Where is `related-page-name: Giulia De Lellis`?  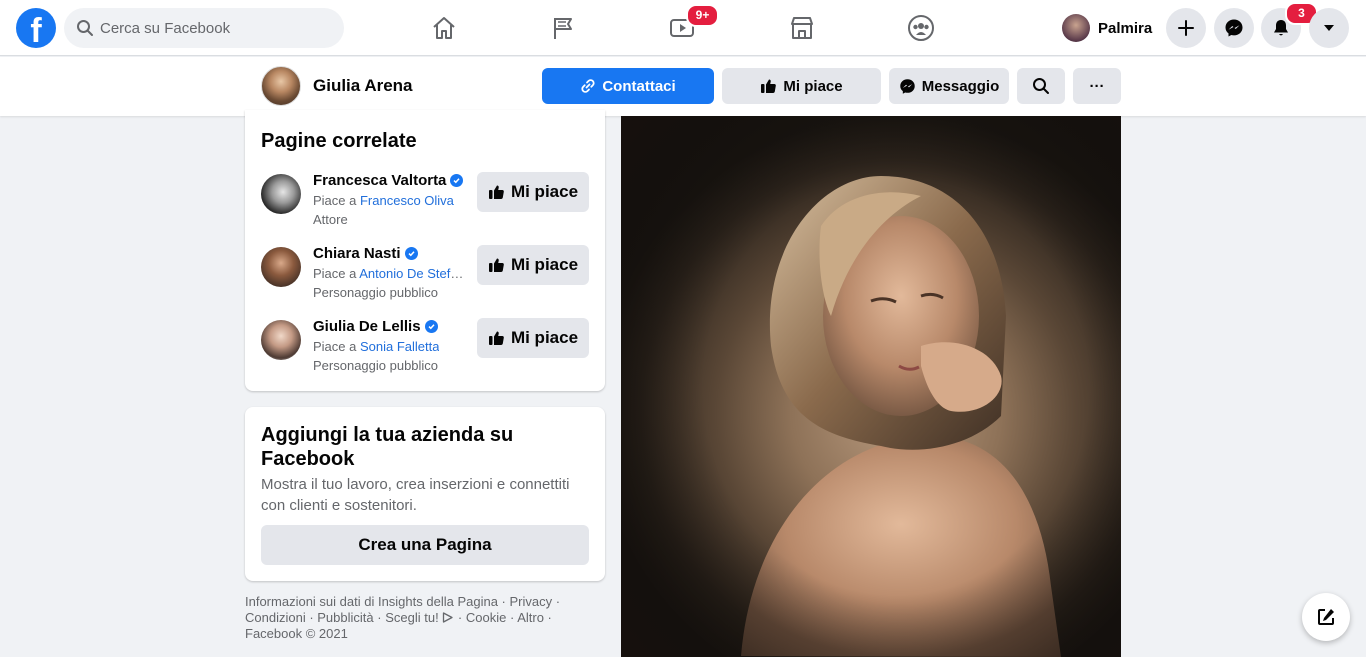 related-page-name: Giulia De Lellis is located at coordinates (375, 326).